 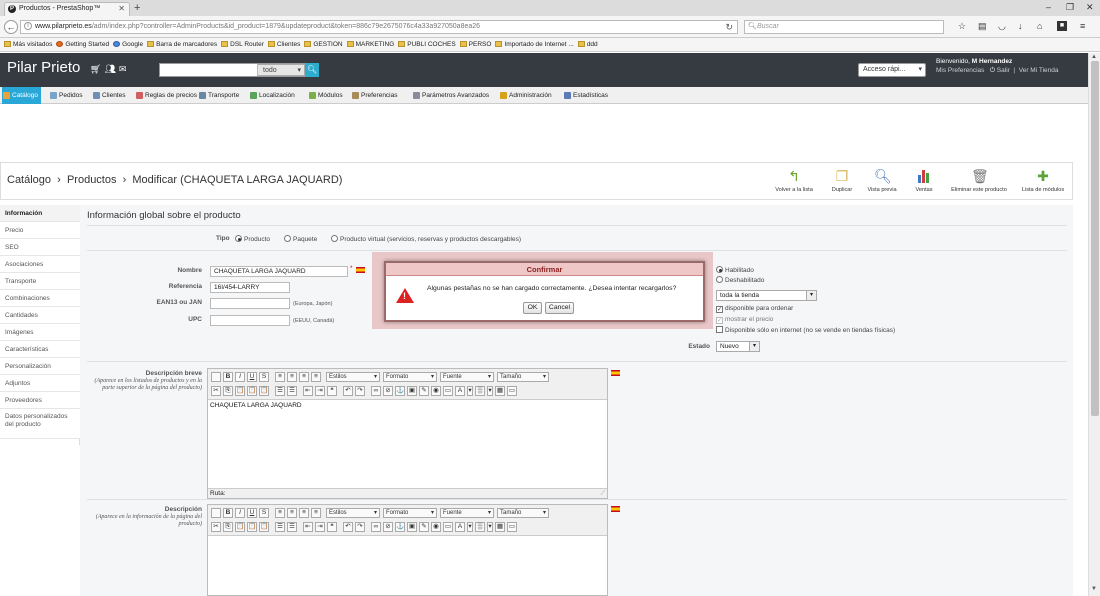 I want to click on bookmark-item: GESTION, so click(x=323, y=44).